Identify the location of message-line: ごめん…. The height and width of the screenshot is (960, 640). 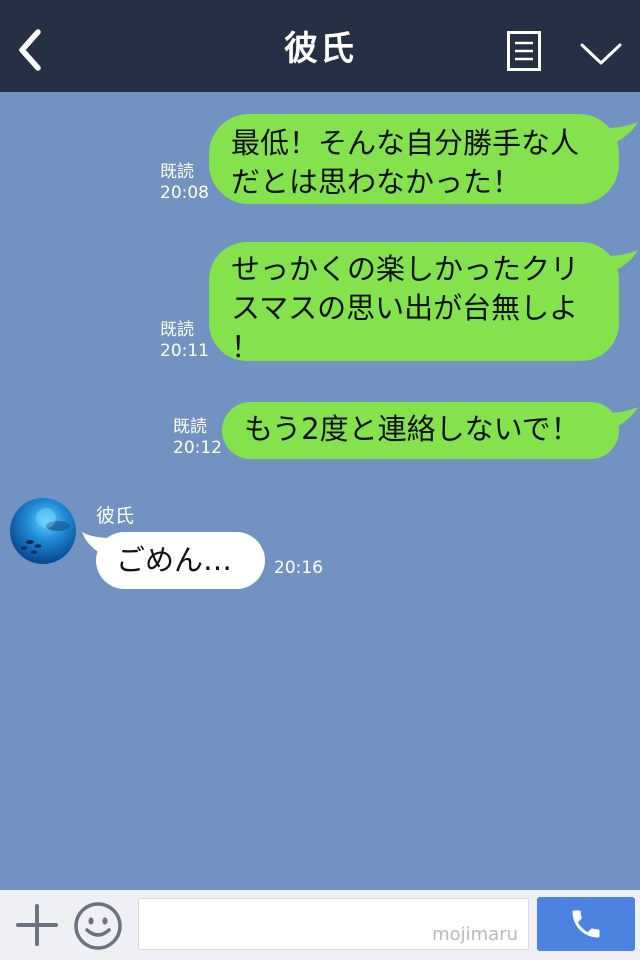
(174, 560).